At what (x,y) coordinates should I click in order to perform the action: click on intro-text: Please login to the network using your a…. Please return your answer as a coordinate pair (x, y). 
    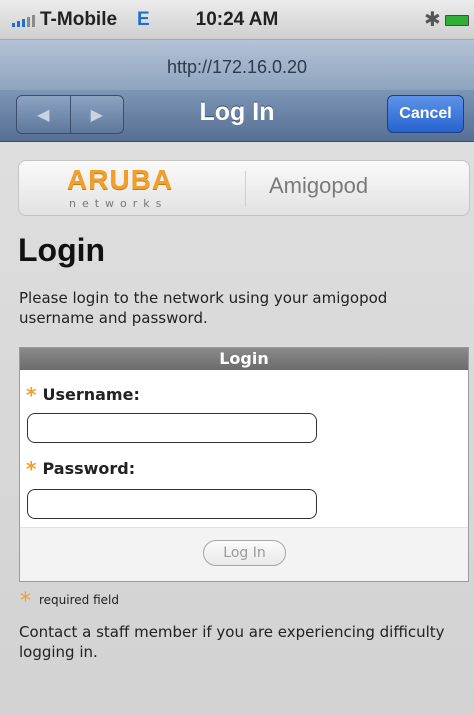
    Looking at the image, I should click on (203, 308).